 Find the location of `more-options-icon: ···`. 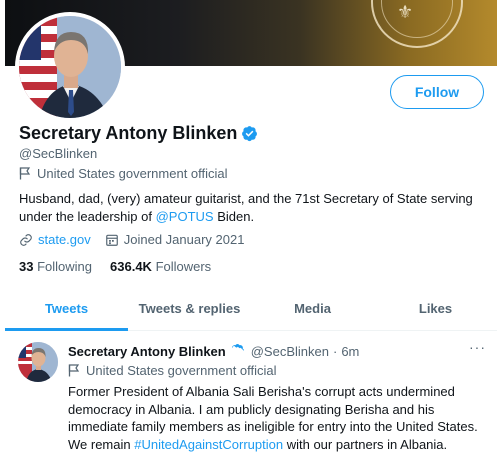

more-options-icon: ··· is located at coordinates (477, 347).